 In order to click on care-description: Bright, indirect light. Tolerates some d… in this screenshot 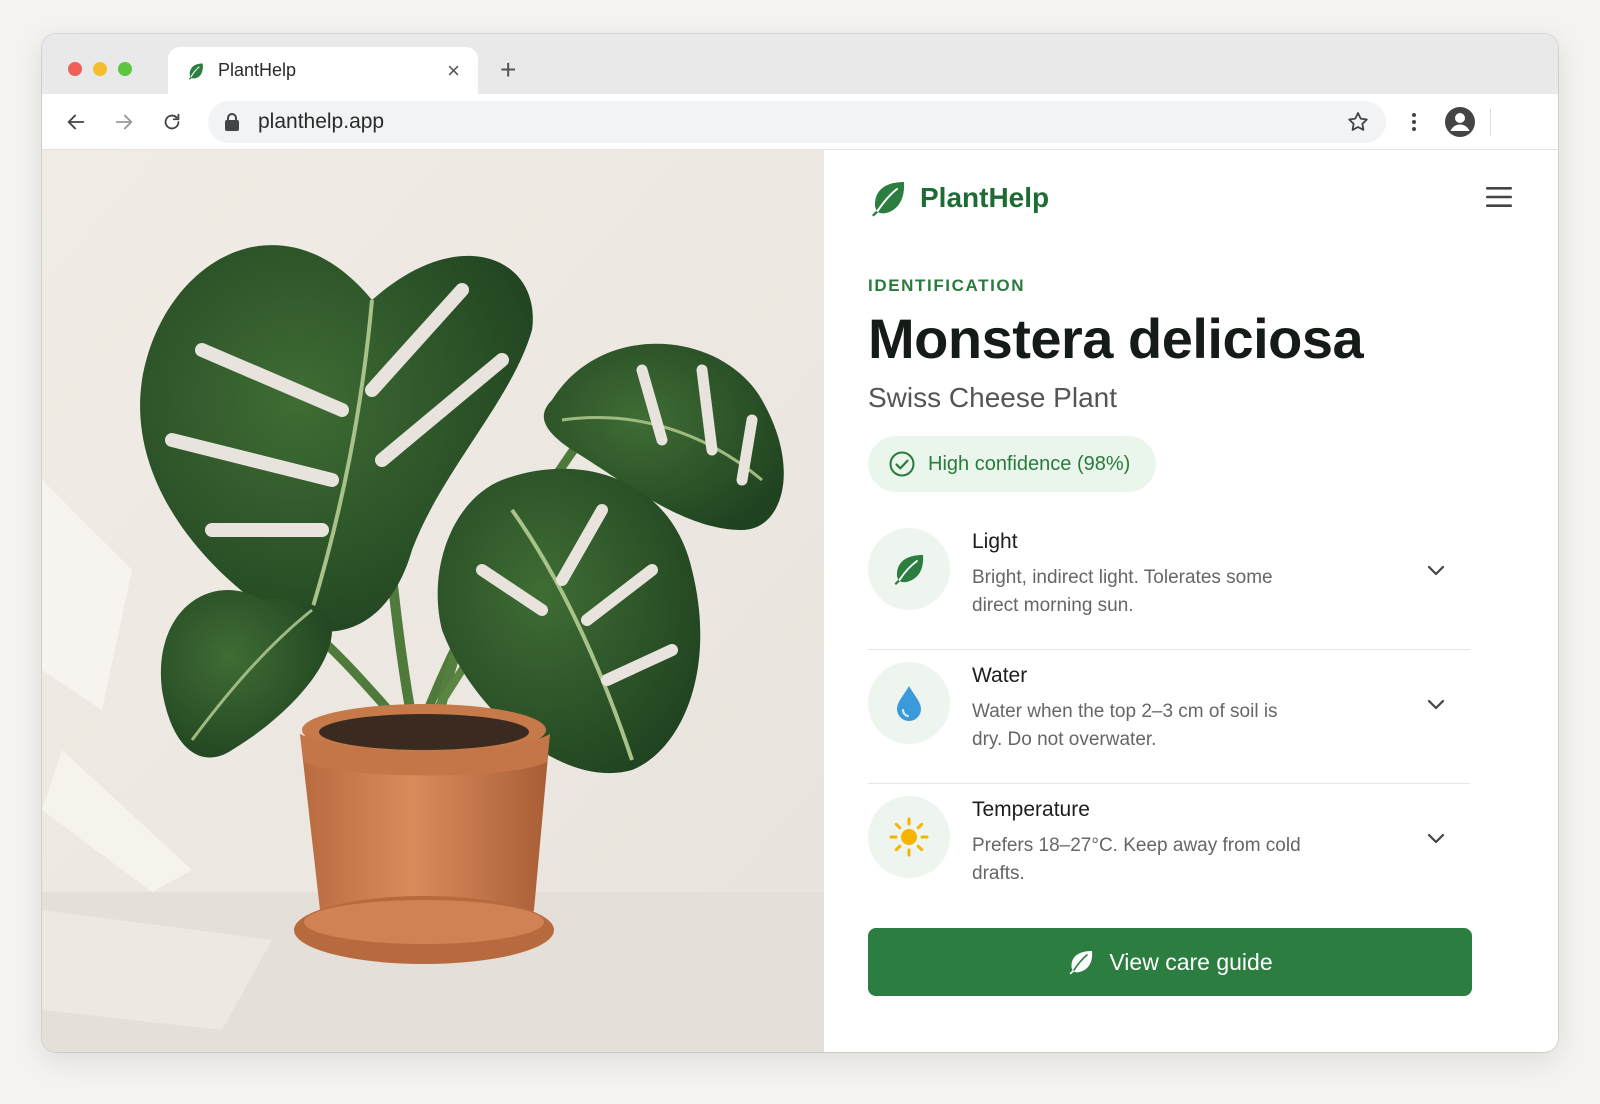, I will do `click(1122, 591)`.